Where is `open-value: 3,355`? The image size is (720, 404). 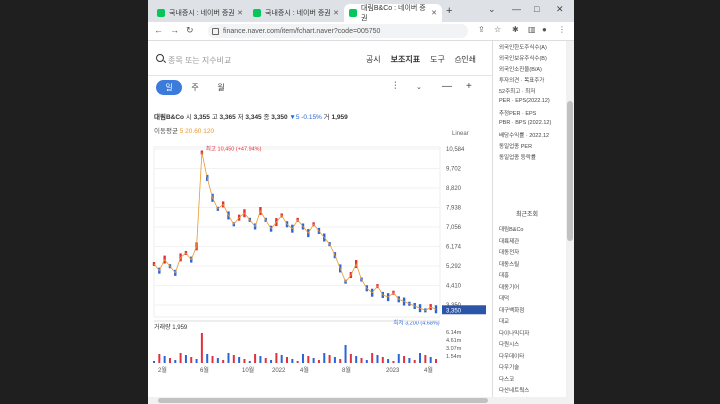
open-value: 3,355 is located at coordinates (201, 117).